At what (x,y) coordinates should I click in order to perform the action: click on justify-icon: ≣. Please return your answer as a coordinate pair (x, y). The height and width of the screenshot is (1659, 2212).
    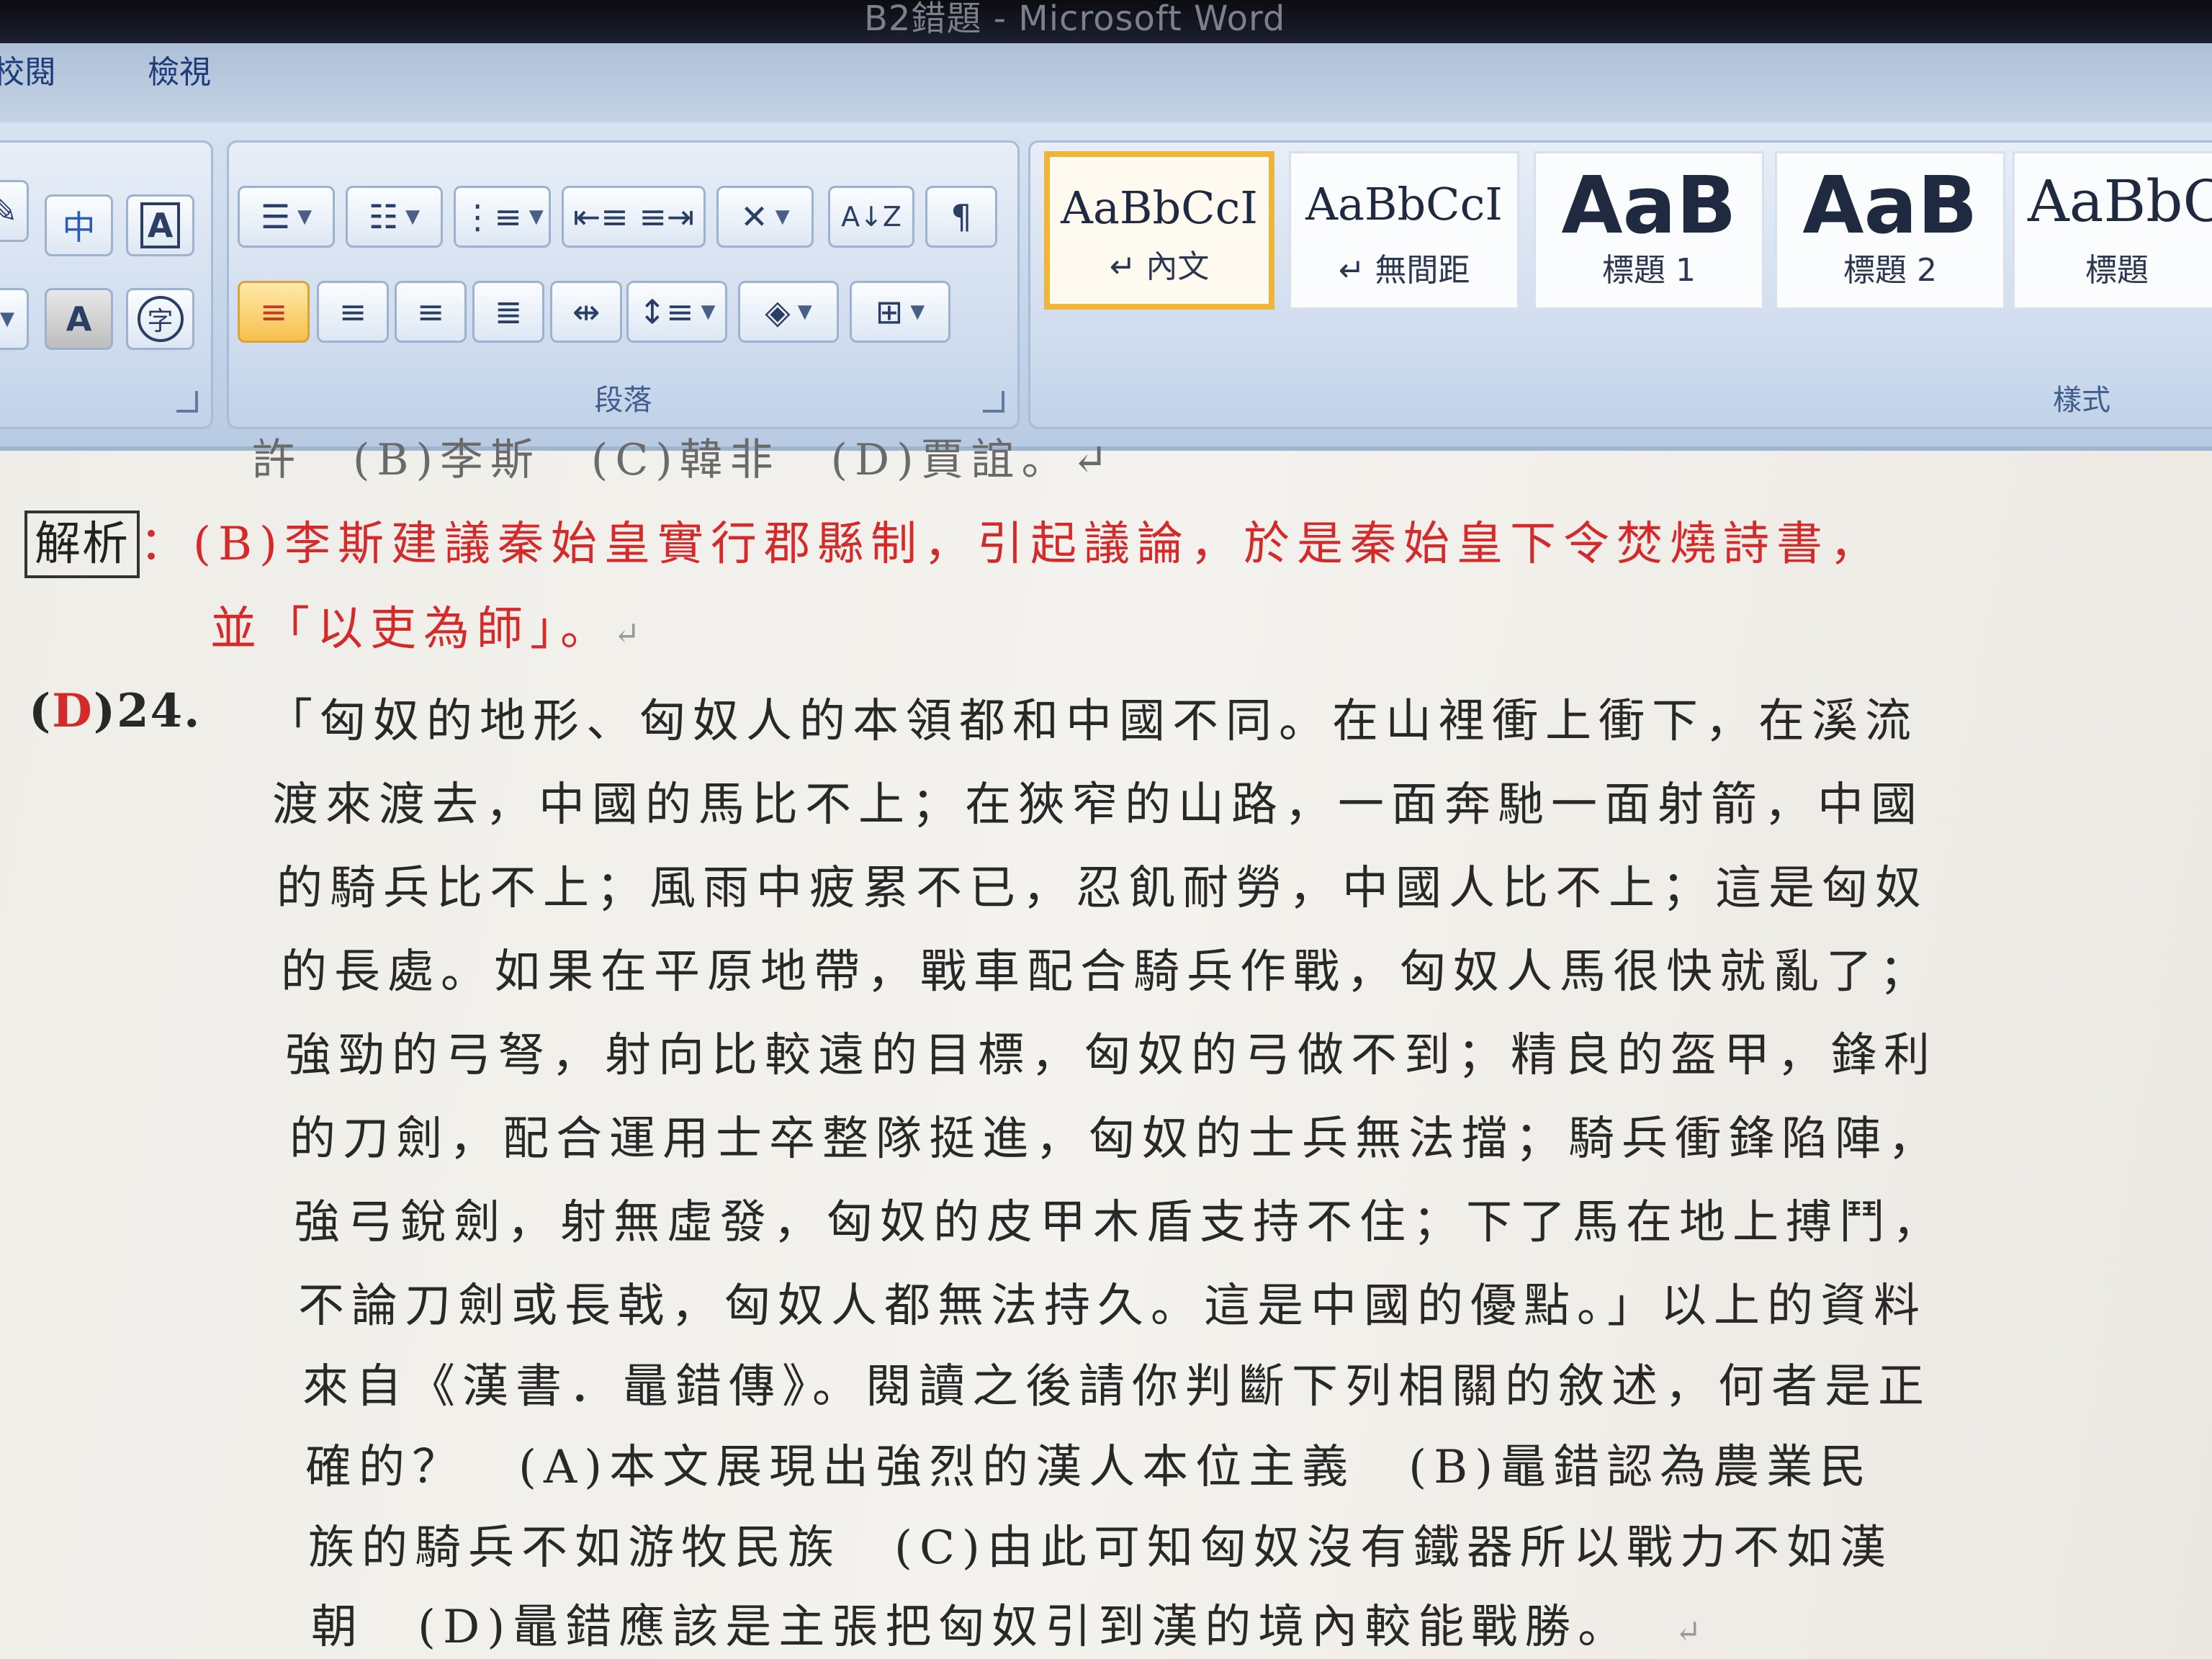
    Looking at the image, I should click on (508, 311).